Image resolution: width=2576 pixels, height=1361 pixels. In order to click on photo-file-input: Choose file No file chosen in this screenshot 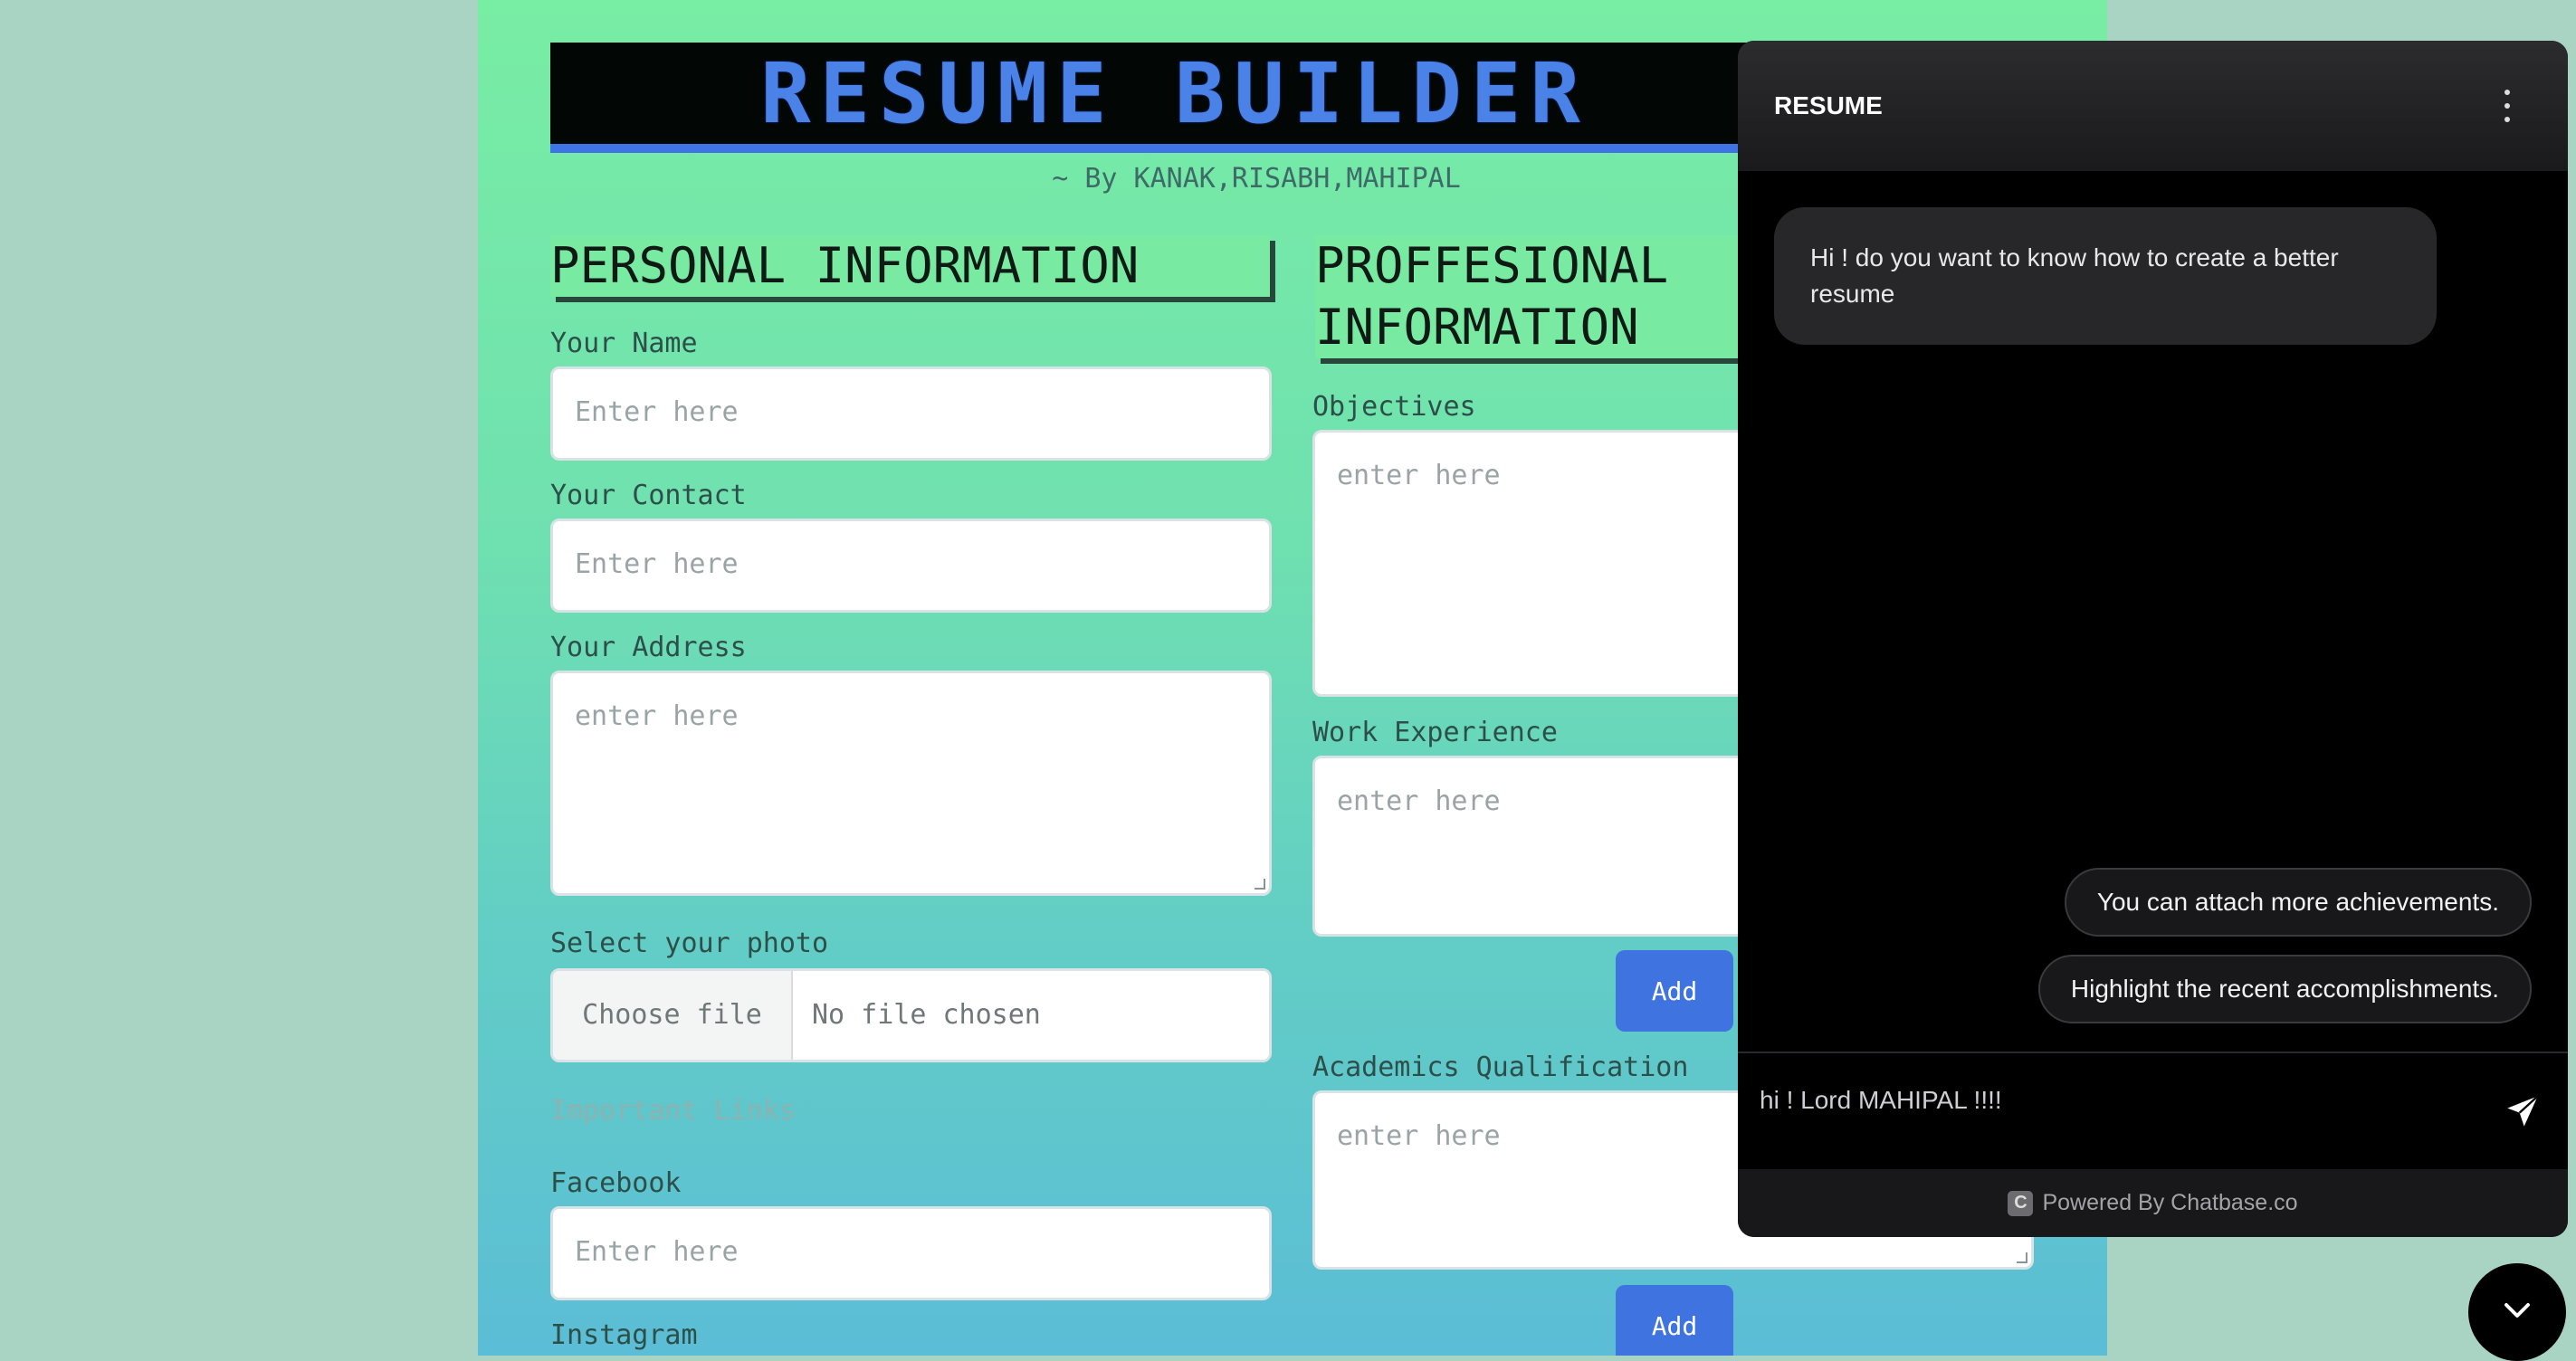, I will do `click(911, 1015)`.